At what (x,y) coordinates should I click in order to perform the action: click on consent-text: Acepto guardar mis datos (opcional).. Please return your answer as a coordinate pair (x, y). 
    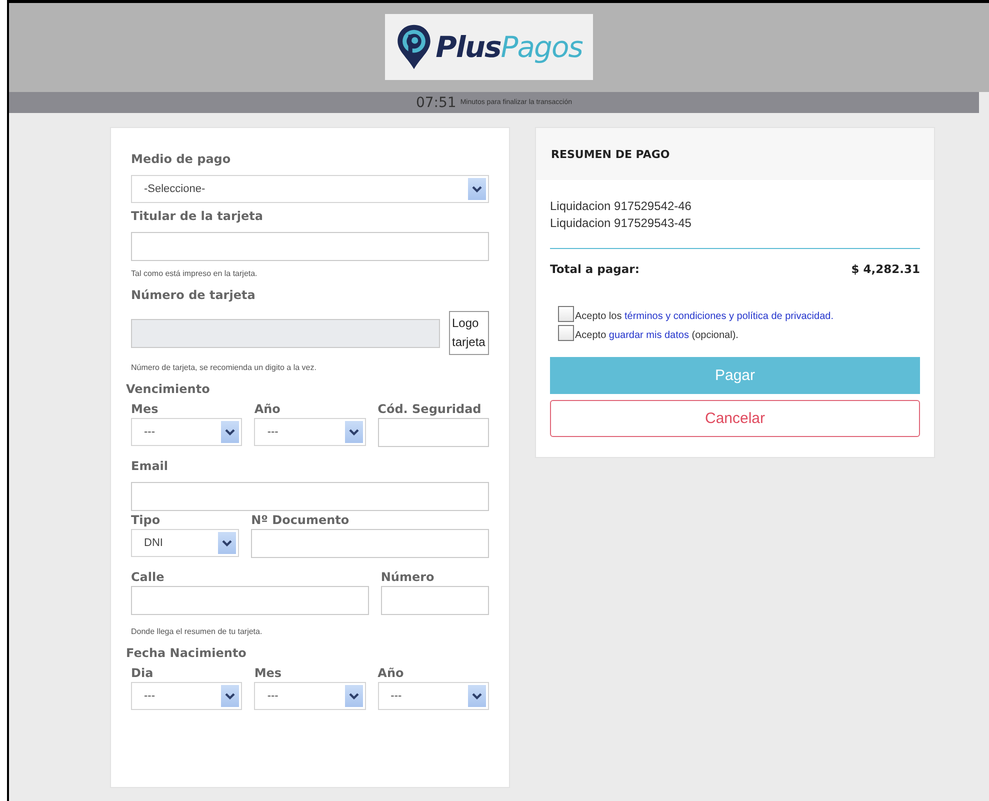
    Looking at the image, I should click on (656, 335).